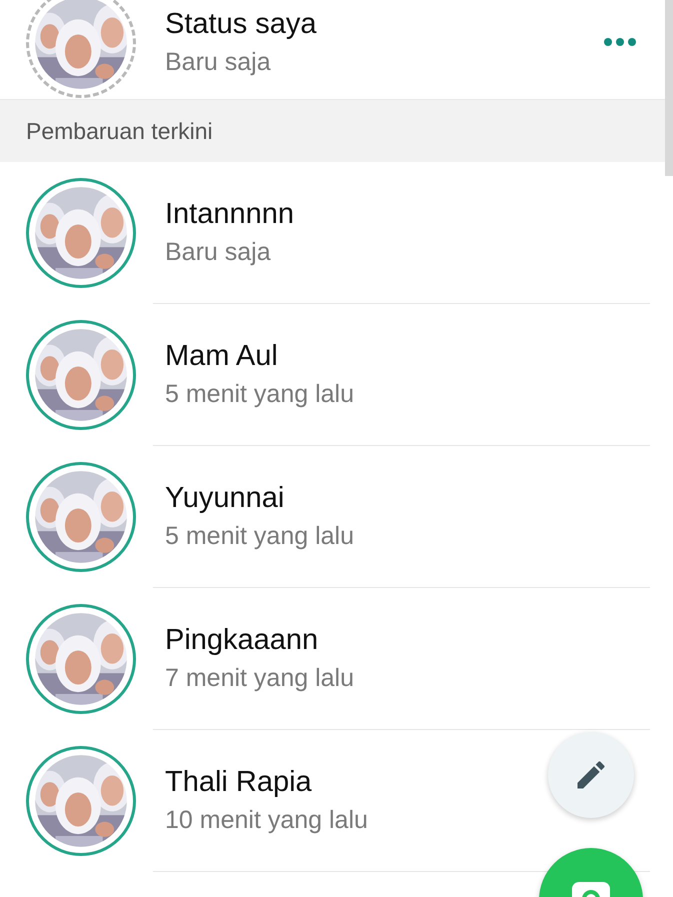 The height and width of the screenshot is (897, 673). I want to click on scrollbar, so click(669, 88).